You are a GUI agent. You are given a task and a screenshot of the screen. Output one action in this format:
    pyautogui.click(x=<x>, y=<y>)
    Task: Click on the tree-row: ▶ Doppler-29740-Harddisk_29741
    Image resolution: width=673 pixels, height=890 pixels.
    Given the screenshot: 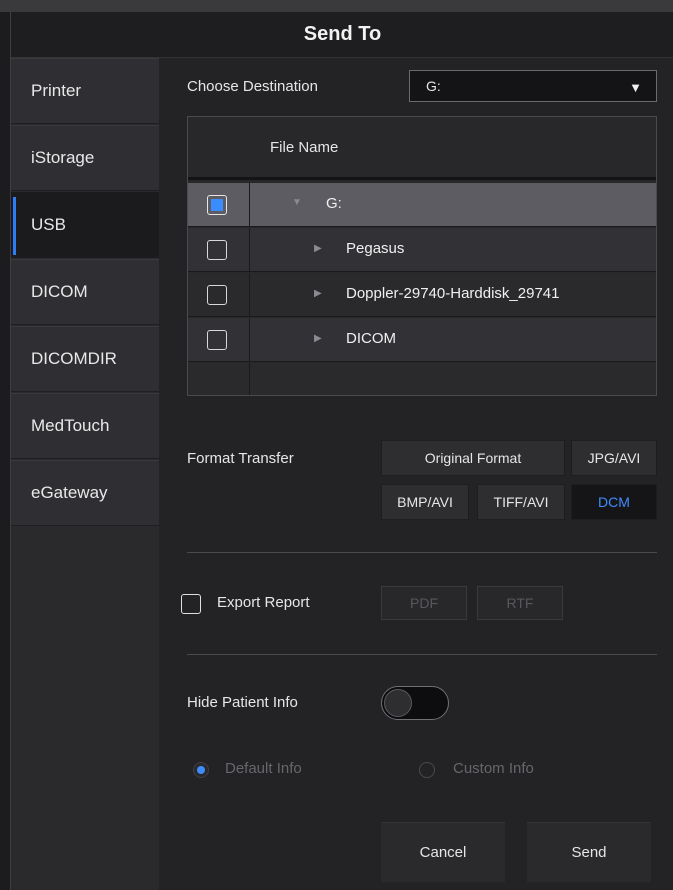 What is the action you would take?
    pyautogui.click(x=422, y=295)
    